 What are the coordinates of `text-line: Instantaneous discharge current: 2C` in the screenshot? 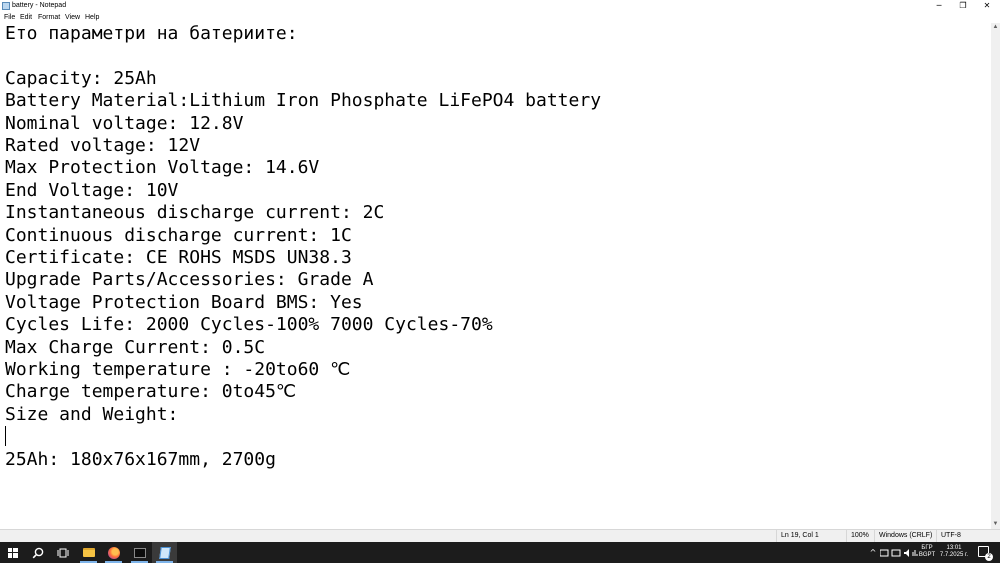 It's located at (195, 213).